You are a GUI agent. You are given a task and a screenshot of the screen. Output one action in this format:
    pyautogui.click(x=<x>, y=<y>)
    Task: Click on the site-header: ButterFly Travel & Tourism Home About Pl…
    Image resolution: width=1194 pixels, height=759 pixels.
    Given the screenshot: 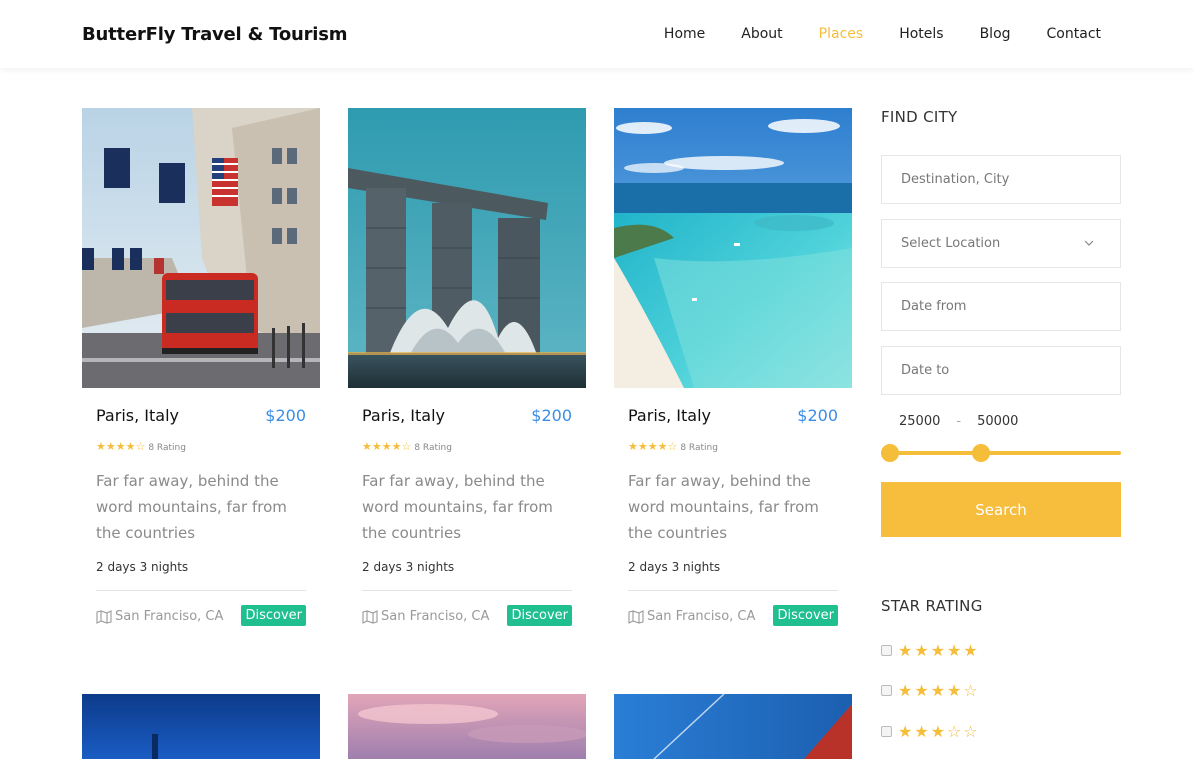 What is the action you would take?
    pyautogui.click(x=597, y=34)
    